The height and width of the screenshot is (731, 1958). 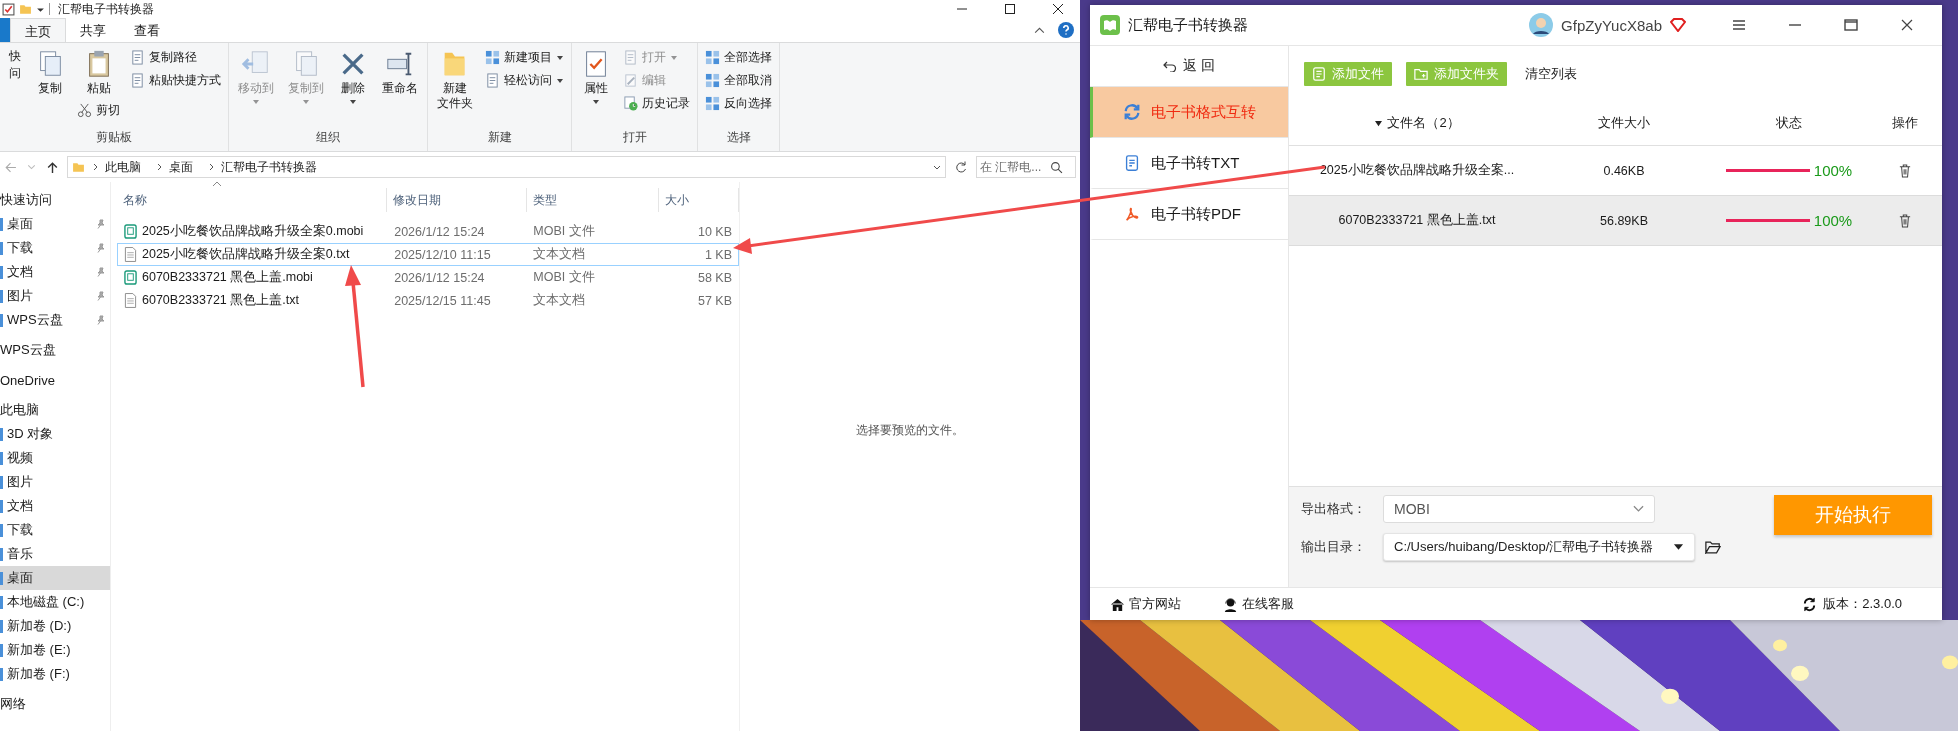 What do you see at coordinates (1539, 547) in the screenshot?
I see `output-folder-select: C:/Users/huibang/Desktop/汇帮电子书转换器` at bounding box center [1539, 547].